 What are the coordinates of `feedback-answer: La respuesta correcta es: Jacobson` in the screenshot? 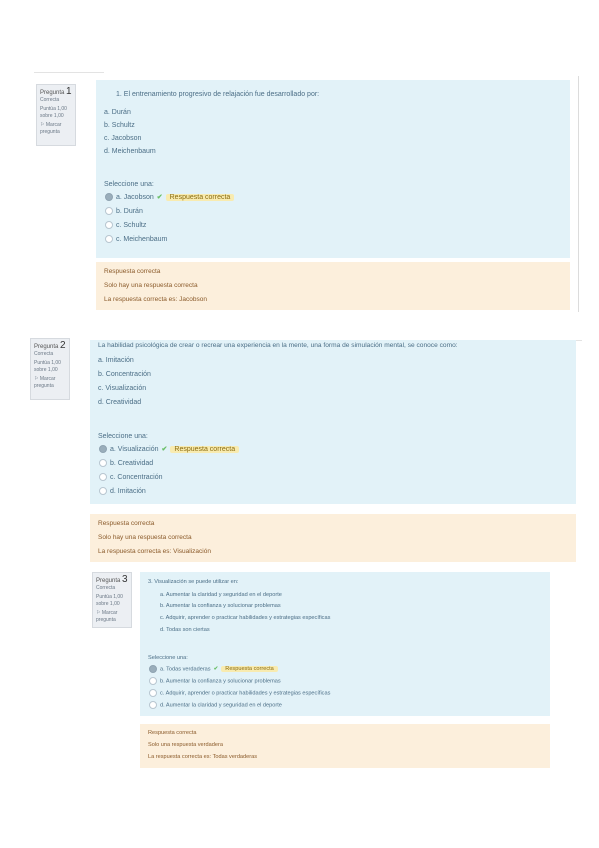 It's located at (155, 299).